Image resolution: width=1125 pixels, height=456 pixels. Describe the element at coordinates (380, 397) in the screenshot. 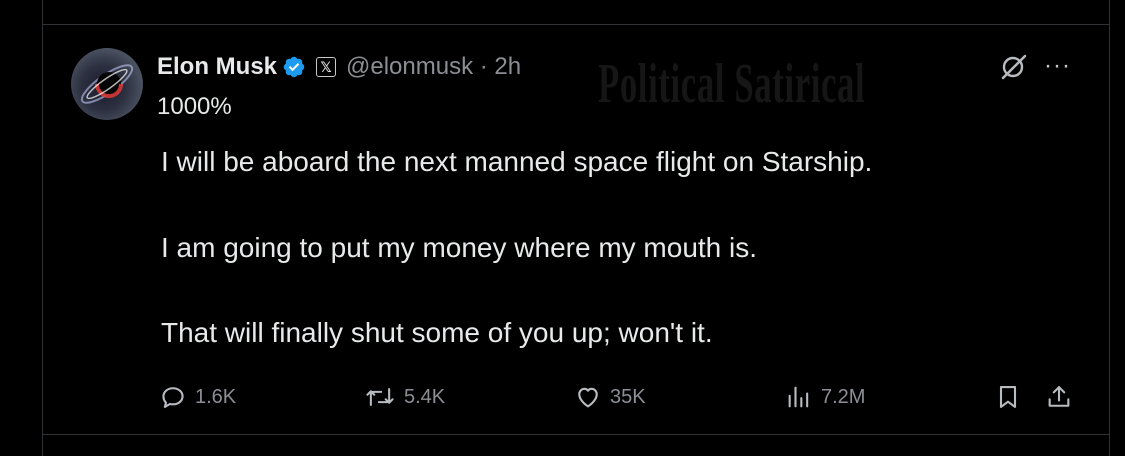

I see `repost-icon` at that location.